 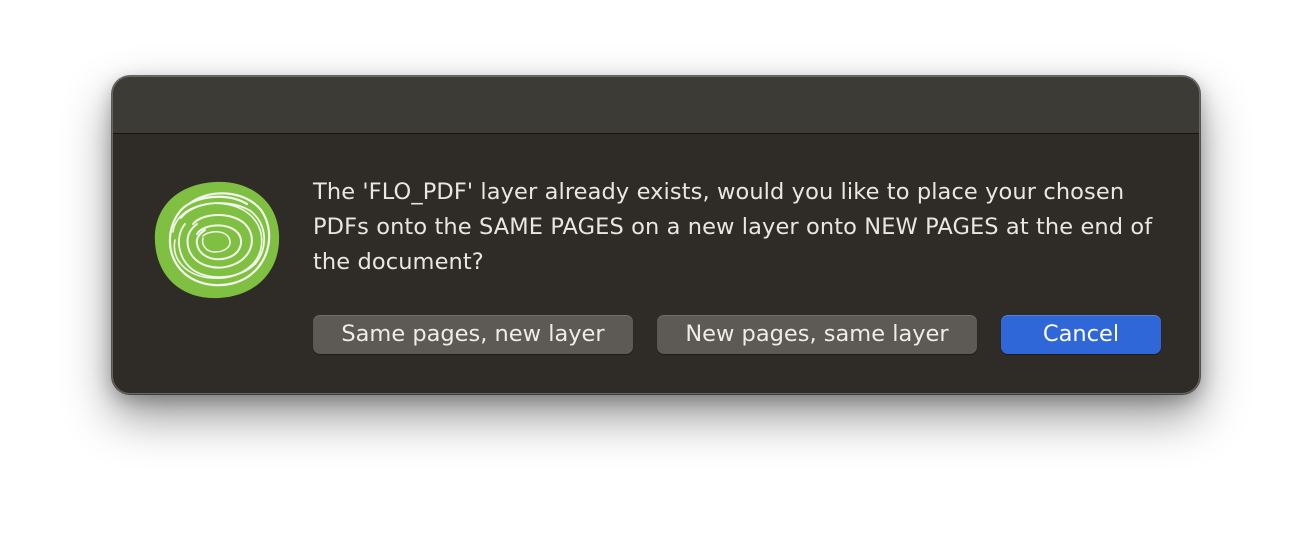 I want to click on new-pages-same-layer-button: New pages, same layer, so click(x=817, y=334).